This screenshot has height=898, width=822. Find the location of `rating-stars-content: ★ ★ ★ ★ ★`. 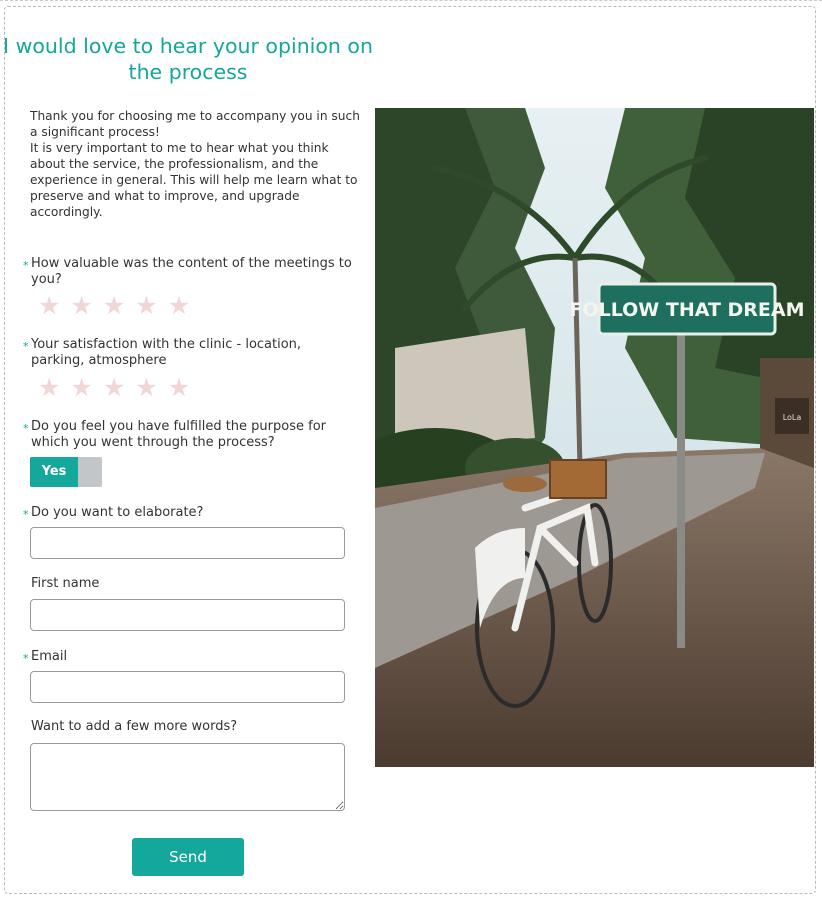

rating-stars-content: ★ ★ ★ ★ ★ is located at coordinates (114, 306).